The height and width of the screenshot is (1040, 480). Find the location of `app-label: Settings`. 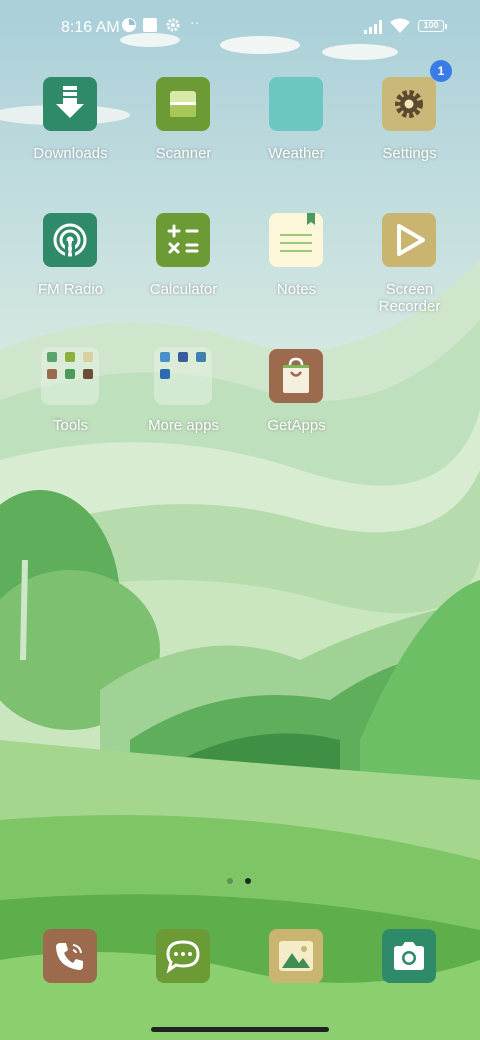

app-label: Settings is located at coordinates (409, 153).